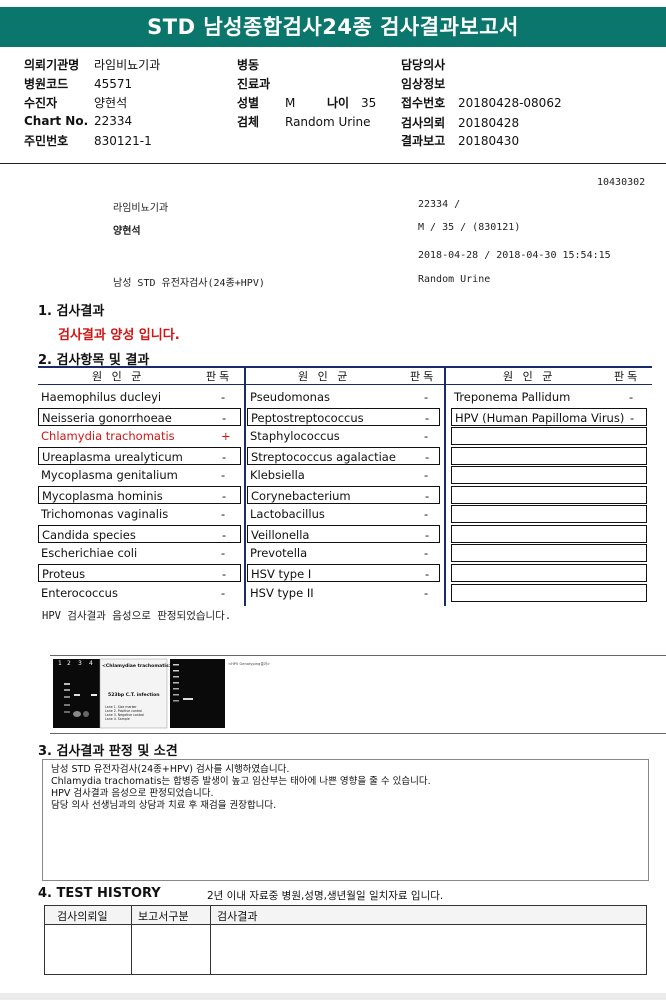  Describe the element at coordinates (117, 719) in the screenshot. I see `gel-legend-4: Lane 4. Sample` at that location.